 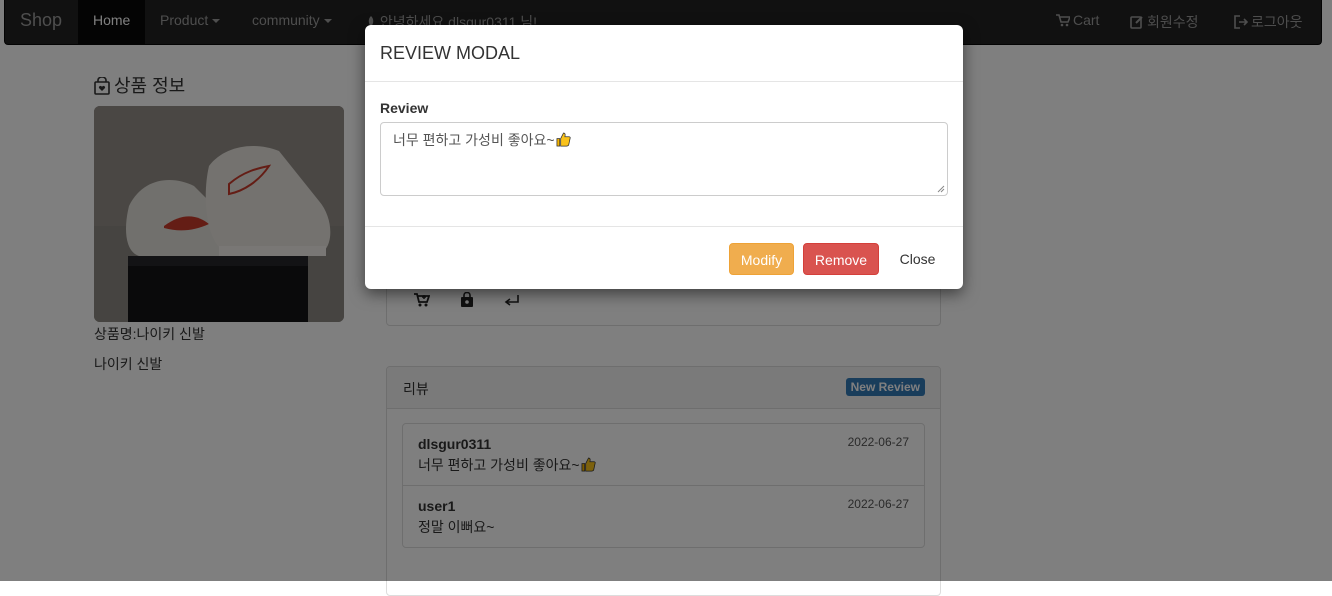 What do you see at coordinates (563, 139) in the screenshot?
I see `thumbs-up-icon` at bounding box center [563, 139].